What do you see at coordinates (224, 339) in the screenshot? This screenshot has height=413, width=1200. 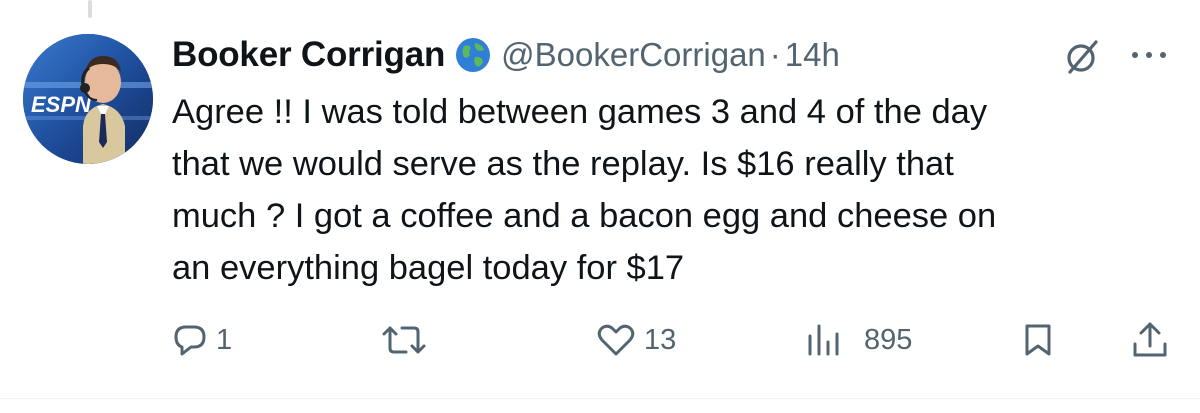 I see `reply-count: 1` at bounding box center [224, 339].